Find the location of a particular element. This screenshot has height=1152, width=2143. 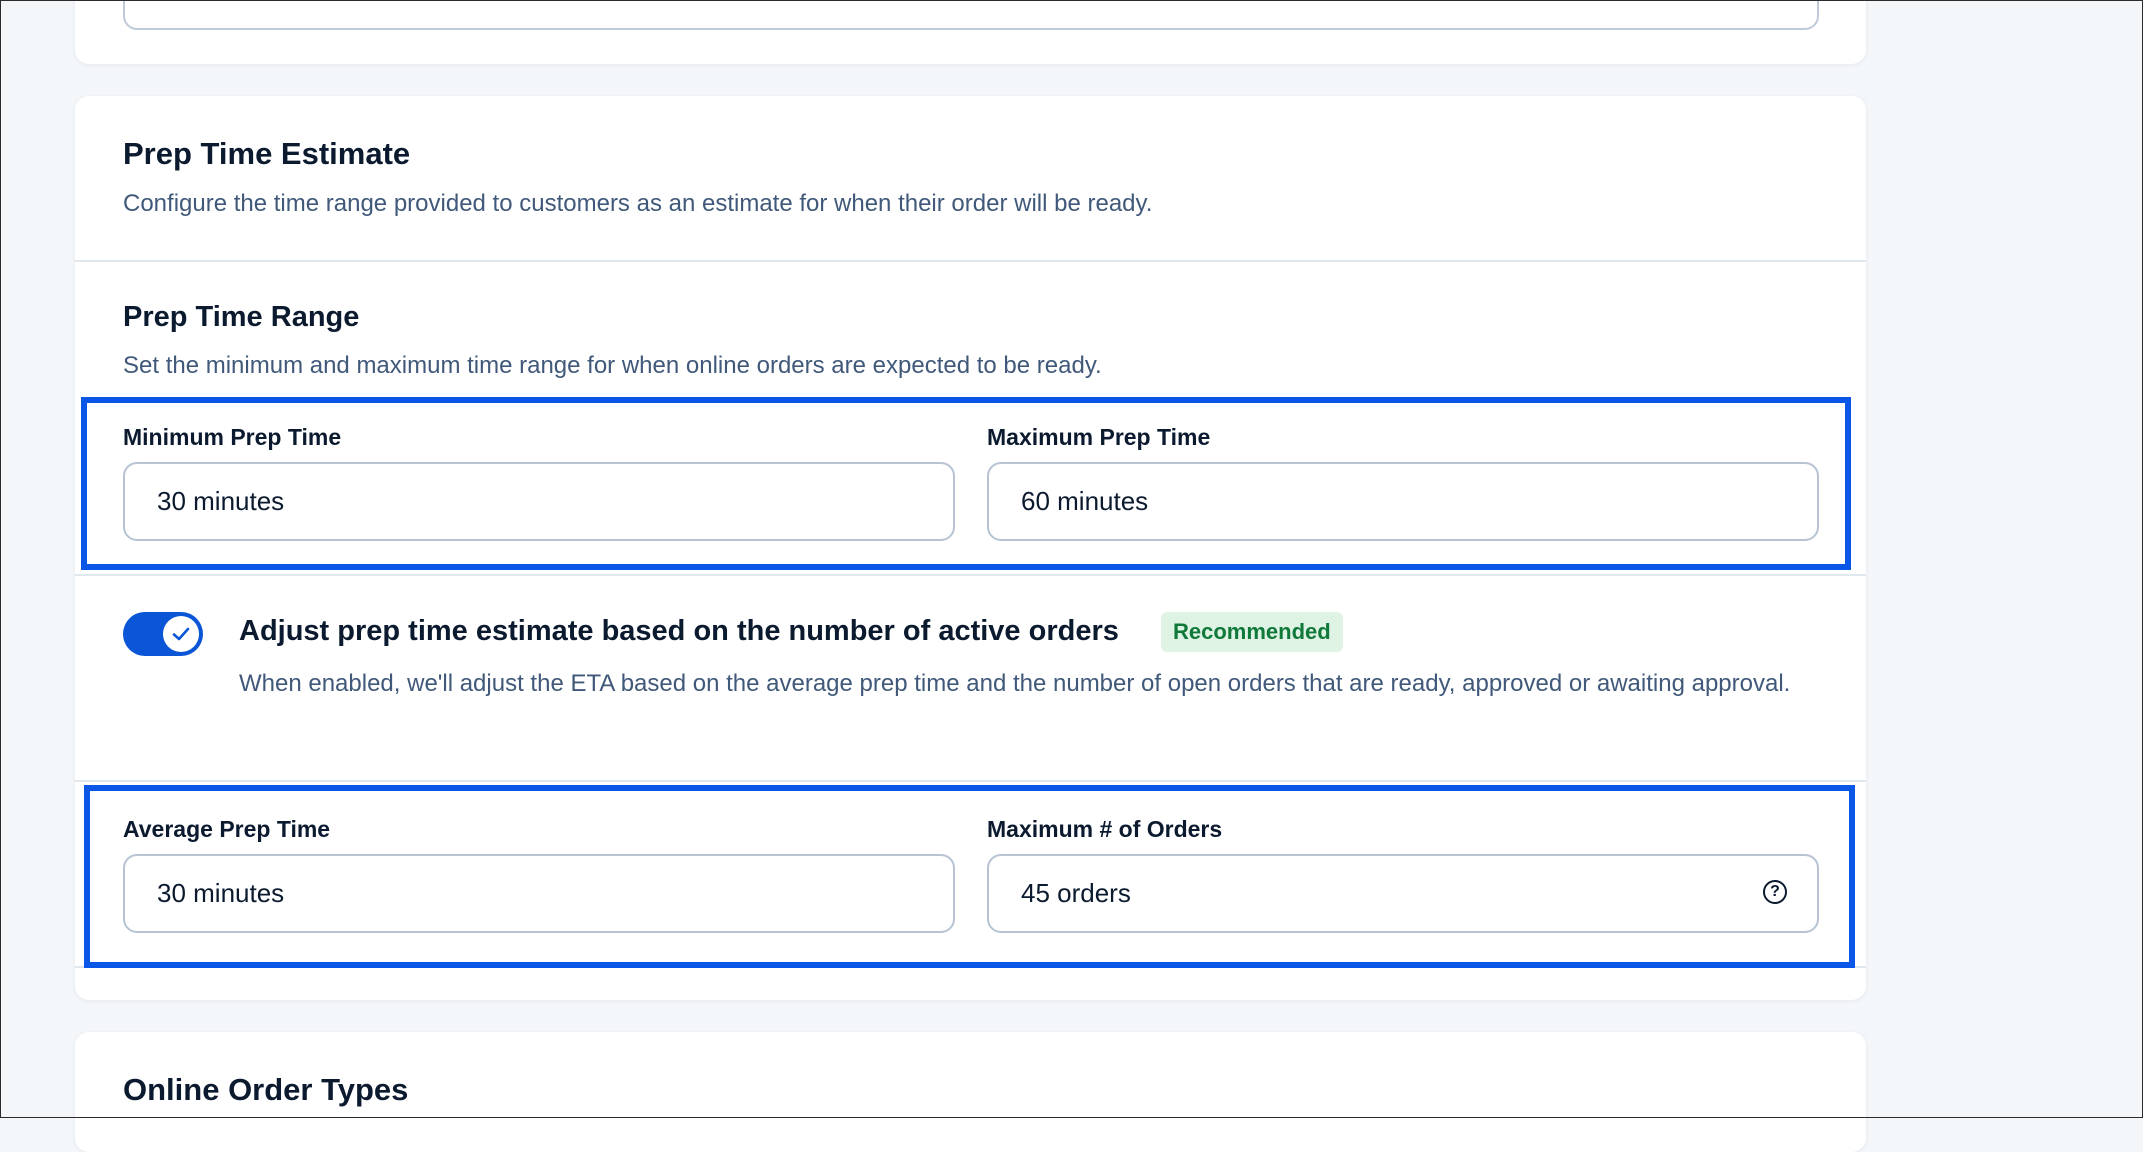

maximum-prep-time-value: 60 minutes is located at coordinates (1085, 501).